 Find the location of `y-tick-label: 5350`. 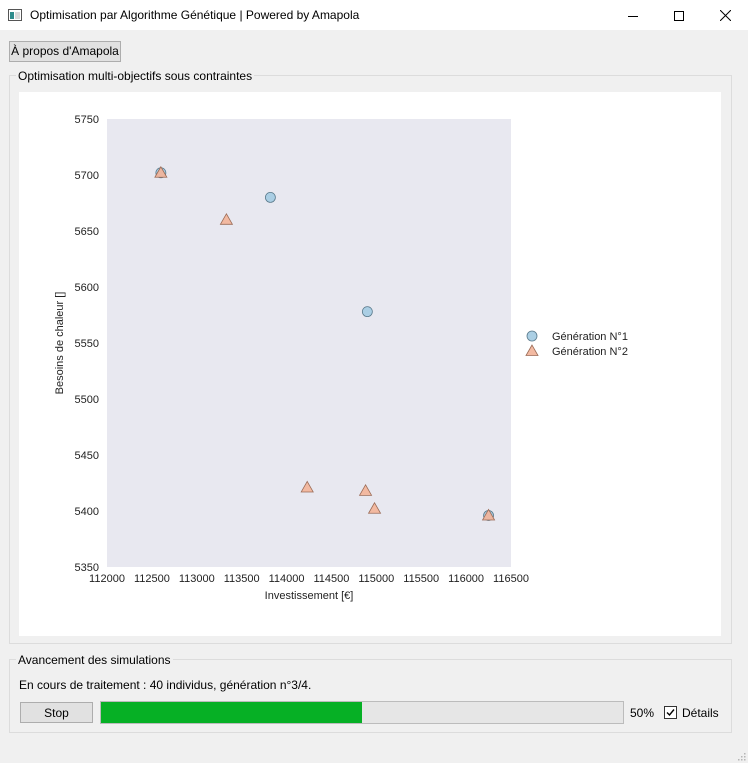

y-tick-label: 5350 is located at coordinates (87, 568).